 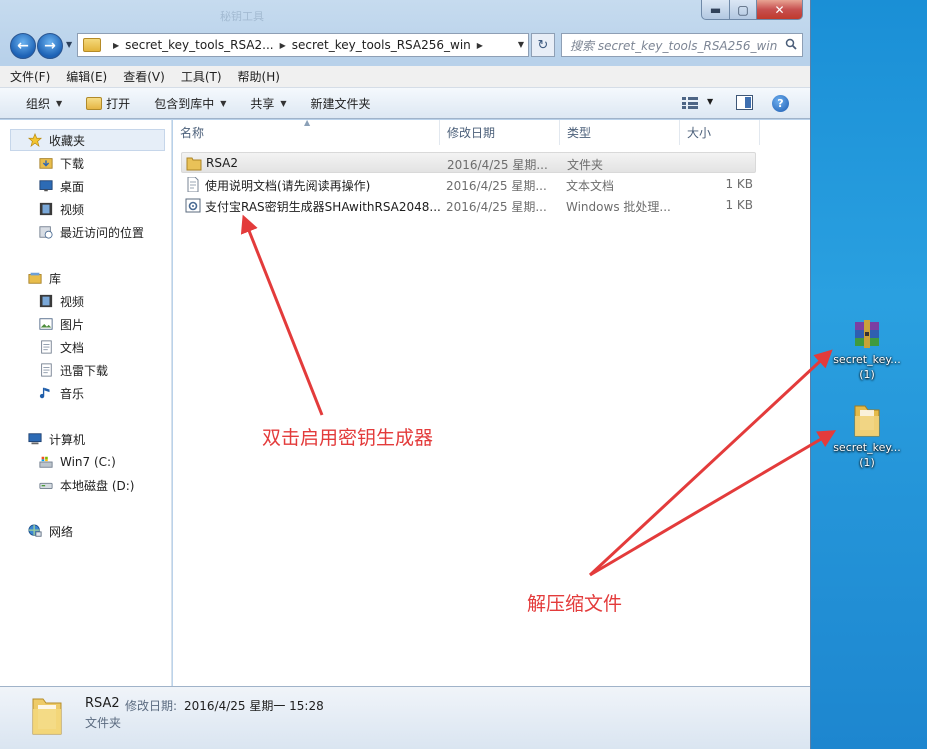 I want to click on refresh-icon: ↻, so click(x=543, y=45).